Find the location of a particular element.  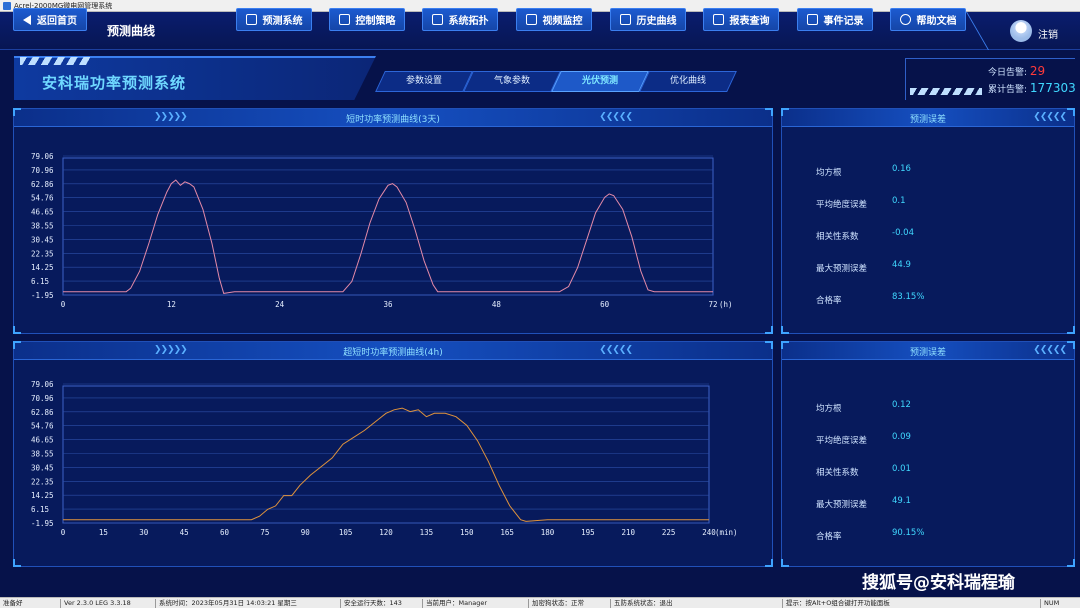

short-term-error-title: 预测误差 is located at coordinates (927, 120).